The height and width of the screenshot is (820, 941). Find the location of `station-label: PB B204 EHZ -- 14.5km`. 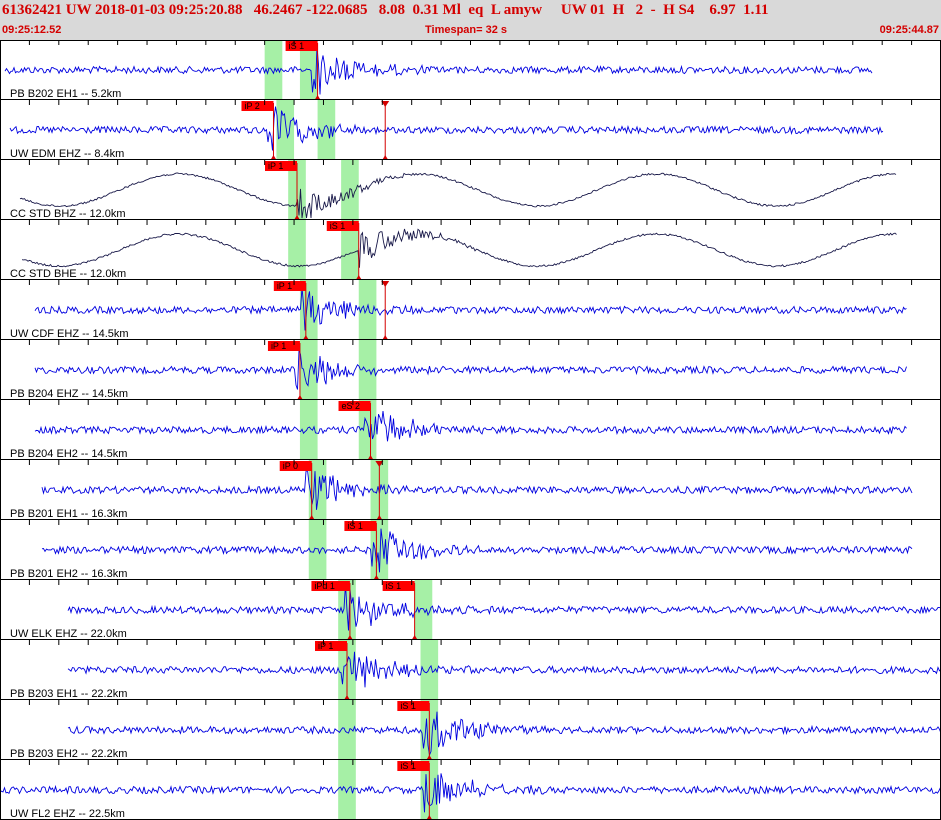

station-label: PB B204 EHZ -- 14.5km is located at coordinates (69, 394).